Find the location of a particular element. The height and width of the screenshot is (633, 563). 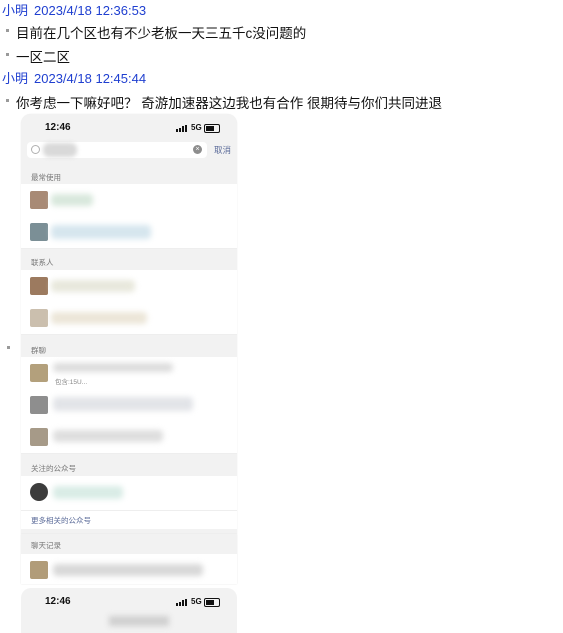

search-bar: × is located at coordinates (117, 150).